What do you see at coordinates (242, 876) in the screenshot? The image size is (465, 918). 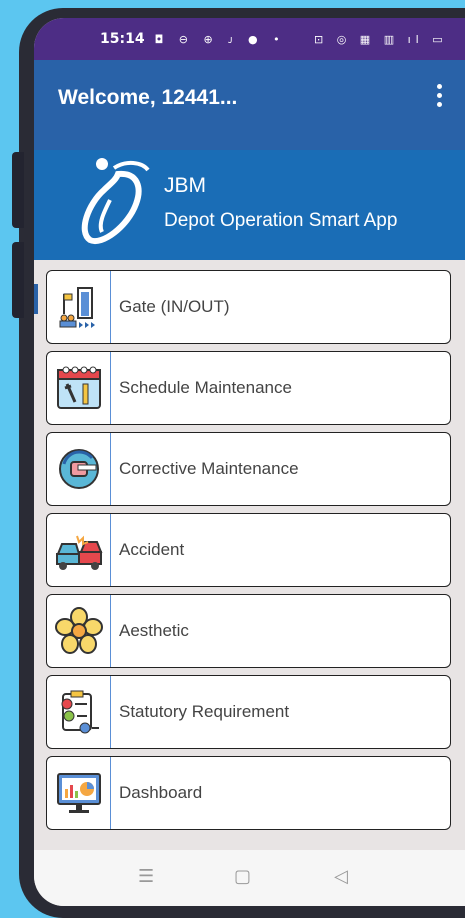 I see `home-button: ▢` at bounding box center [242, 876].